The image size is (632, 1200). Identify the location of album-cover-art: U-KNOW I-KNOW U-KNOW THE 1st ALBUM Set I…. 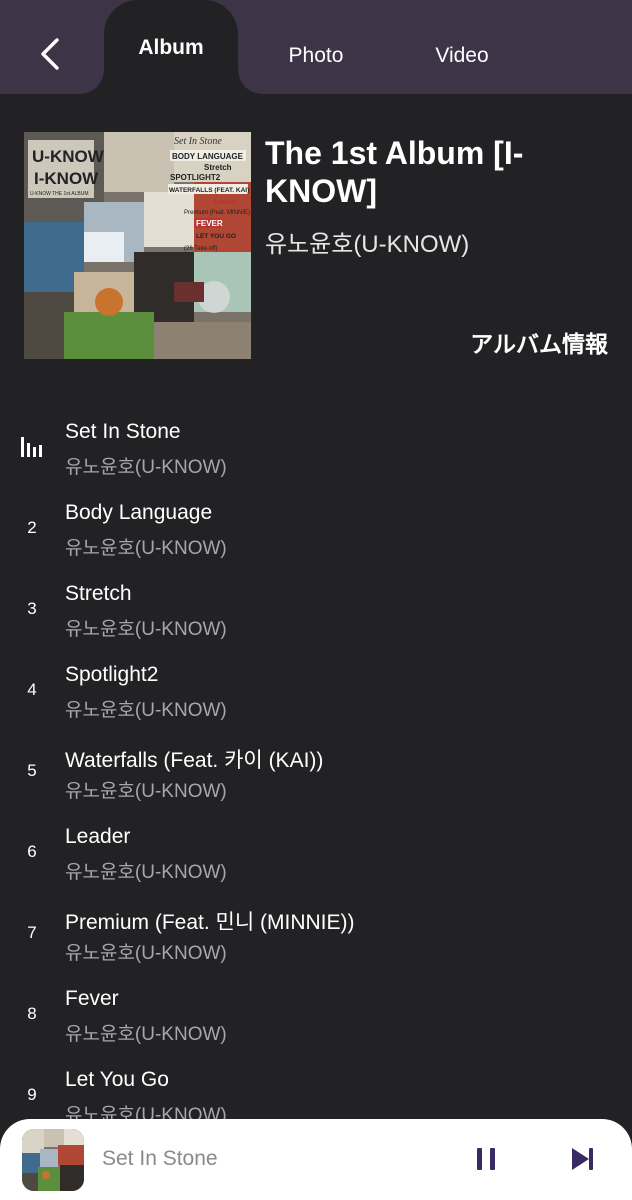
(137, 245).